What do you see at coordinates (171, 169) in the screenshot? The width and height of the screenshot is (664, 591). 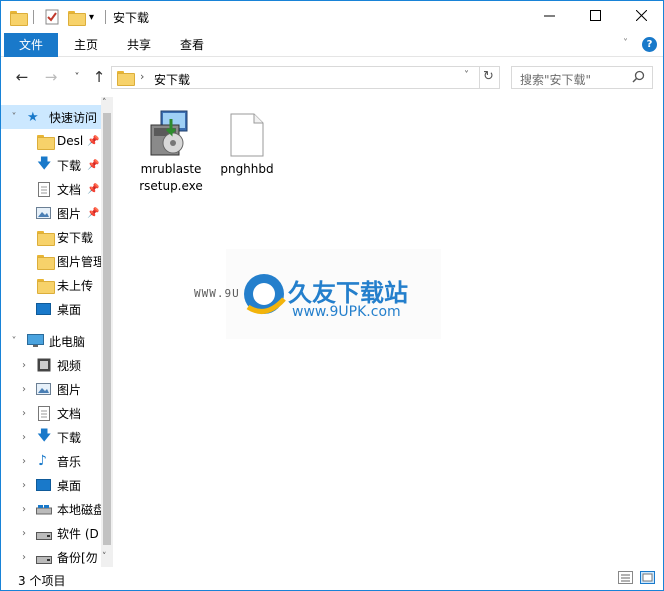 I see `file-name-line1: mrublaste` at bounding box center [171, 169].